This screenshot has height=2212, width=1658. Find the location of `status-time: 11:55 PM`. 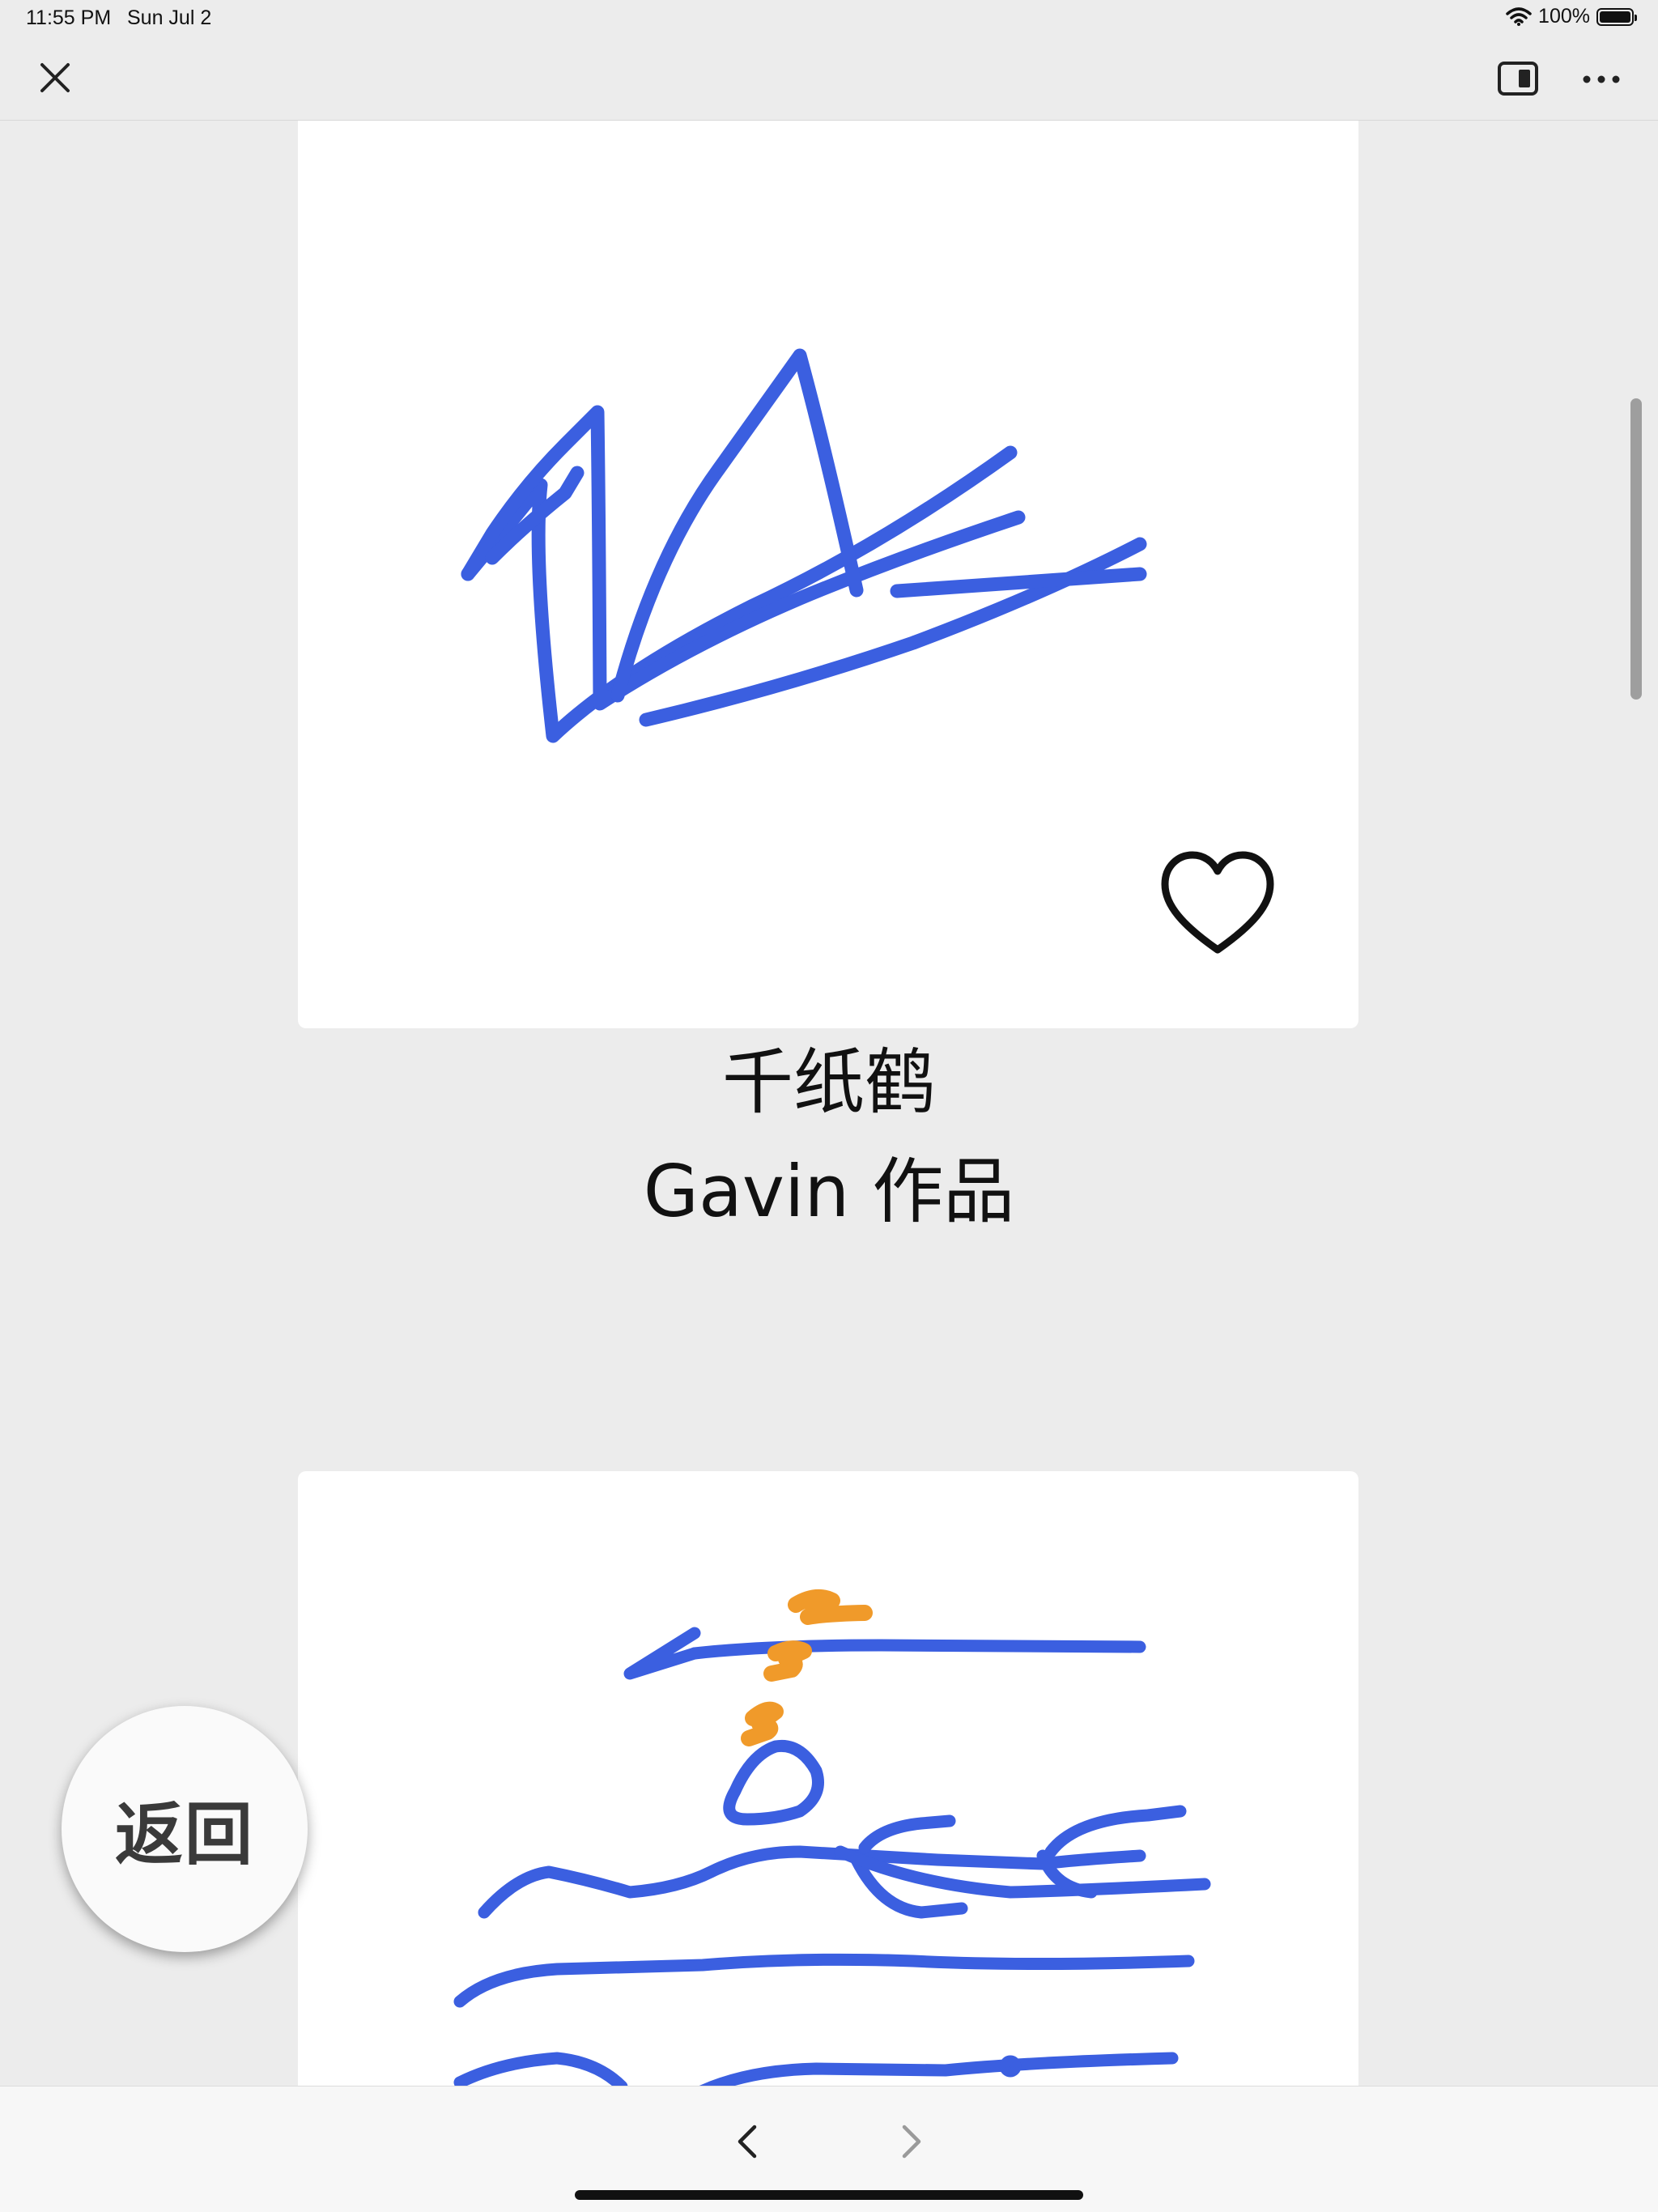

status-time: 11:55 PM is located at coordinates (69, 18).